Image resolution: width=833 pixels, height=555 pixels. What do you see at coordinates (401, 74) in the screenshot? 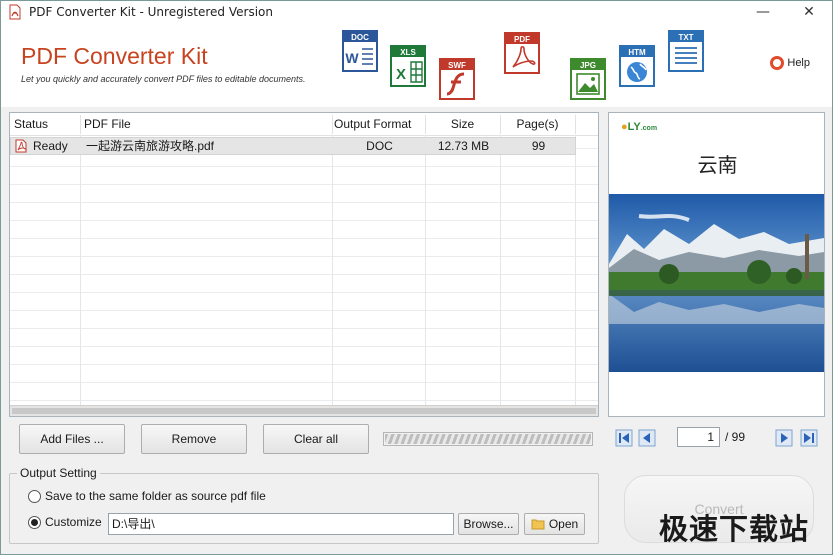
I see `svg-text: X` at bounding box center [401, 74].